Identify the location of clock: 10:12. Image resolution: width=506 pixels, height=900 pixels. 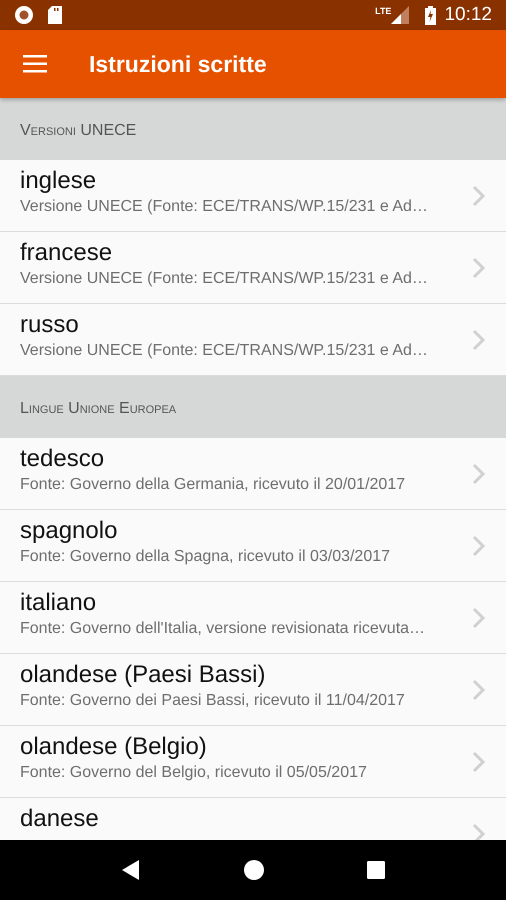
(468, 15).